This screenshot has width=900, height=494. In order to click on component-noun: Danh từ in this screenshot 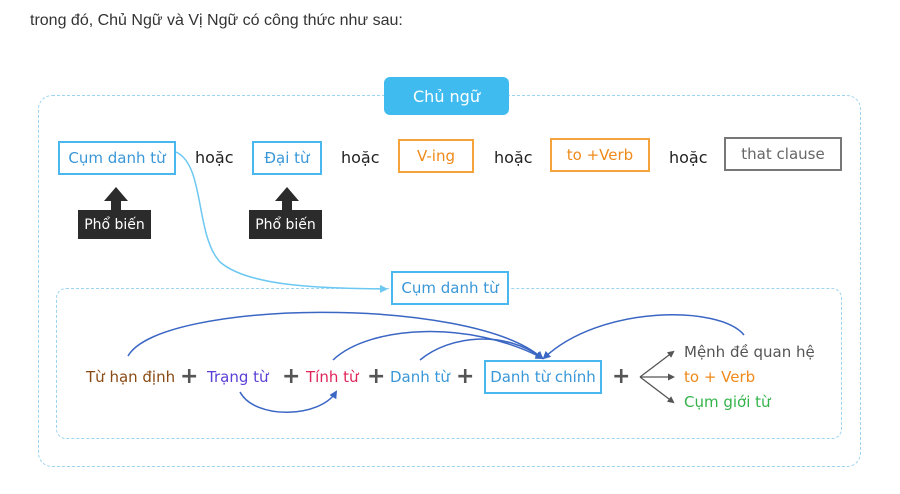, I will do `click(420, 377)`.